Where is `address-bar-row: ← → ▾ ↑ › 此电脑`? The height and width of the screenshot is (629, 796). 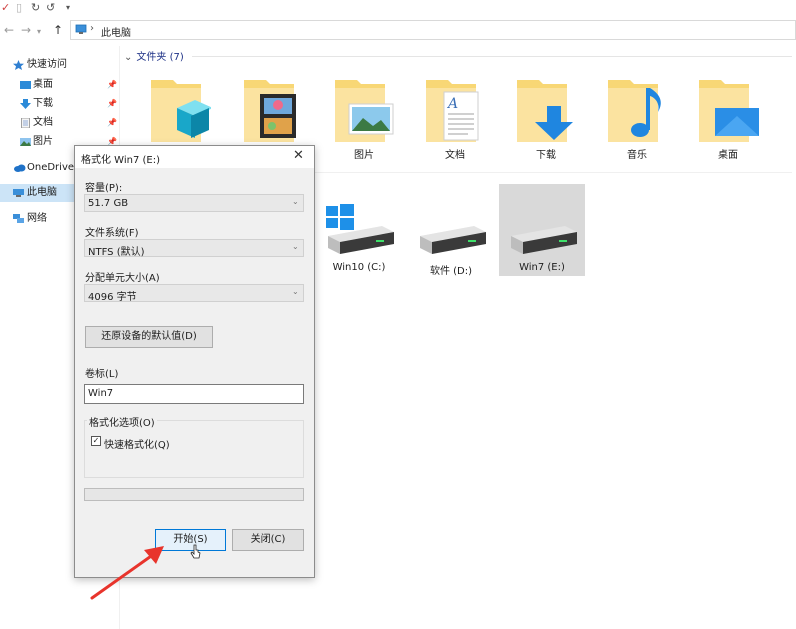
address-bar-row: ← → ▾ ↑ › 此电脑 is located at coordinates (398, 30).